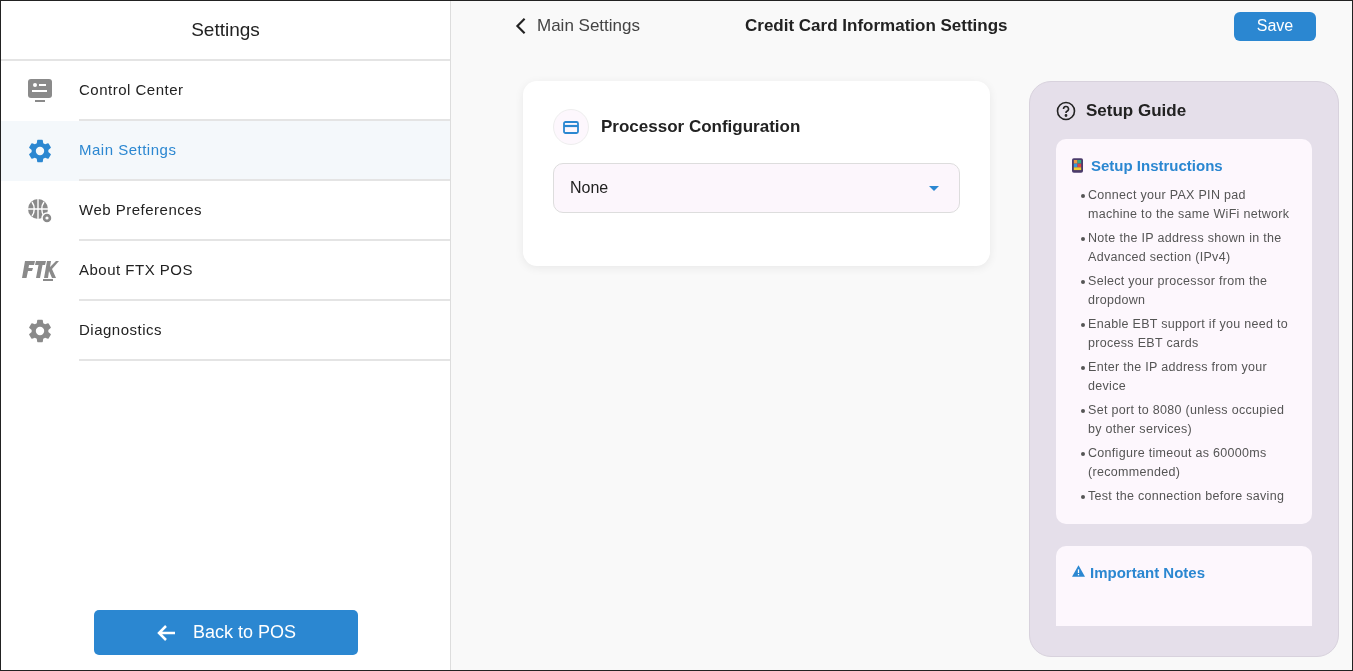 The image size is (1353, 671). I want to click on instruction-step: Set port to 8080 (unless occupied by other services), so click(1192, 420).